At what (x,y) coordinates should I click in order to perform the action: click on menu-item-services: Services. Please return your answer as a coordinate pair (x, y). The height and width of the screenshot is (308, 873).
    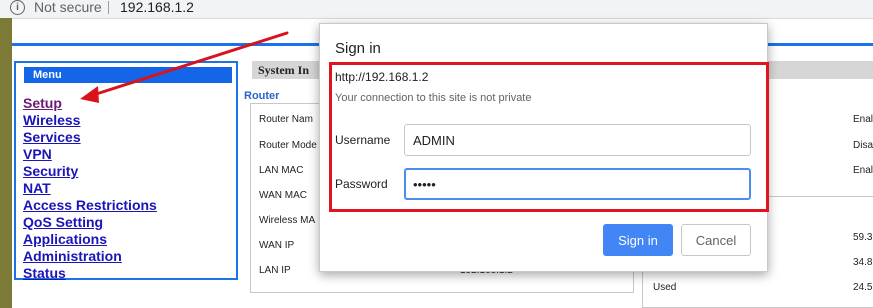
    Looking at the image, I should click on (52, 137).